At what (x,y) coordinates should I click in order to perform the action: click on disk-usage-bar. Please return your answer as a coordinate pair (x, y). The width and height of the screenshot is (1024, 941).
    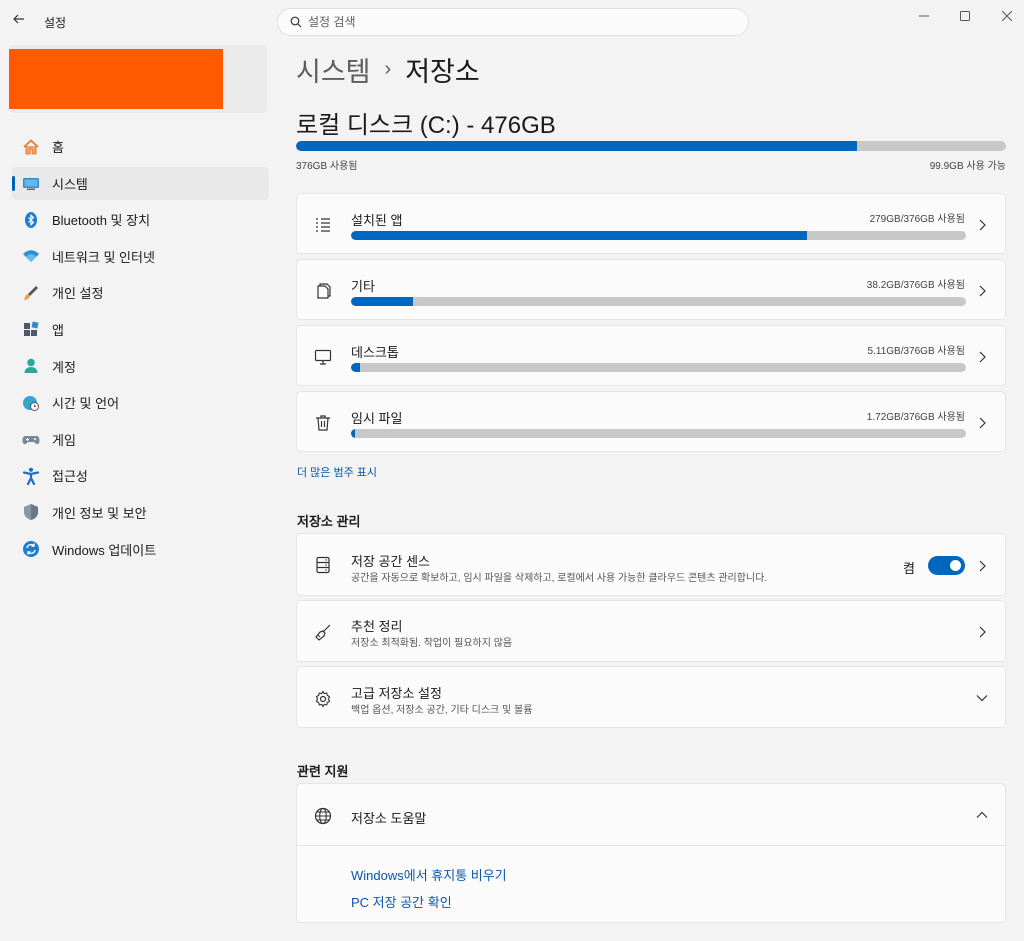
    Looking at the image, I should click on (651, 146).